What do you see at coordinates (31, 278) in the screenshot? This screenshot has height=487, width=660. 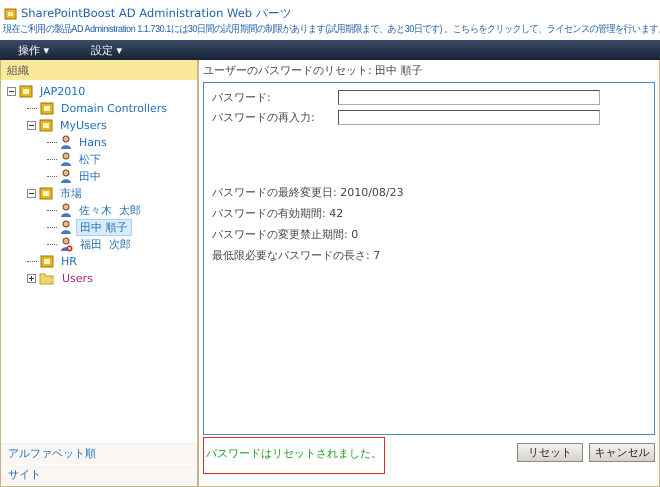 I see `expand-icon` at bounding box center [31, 278].